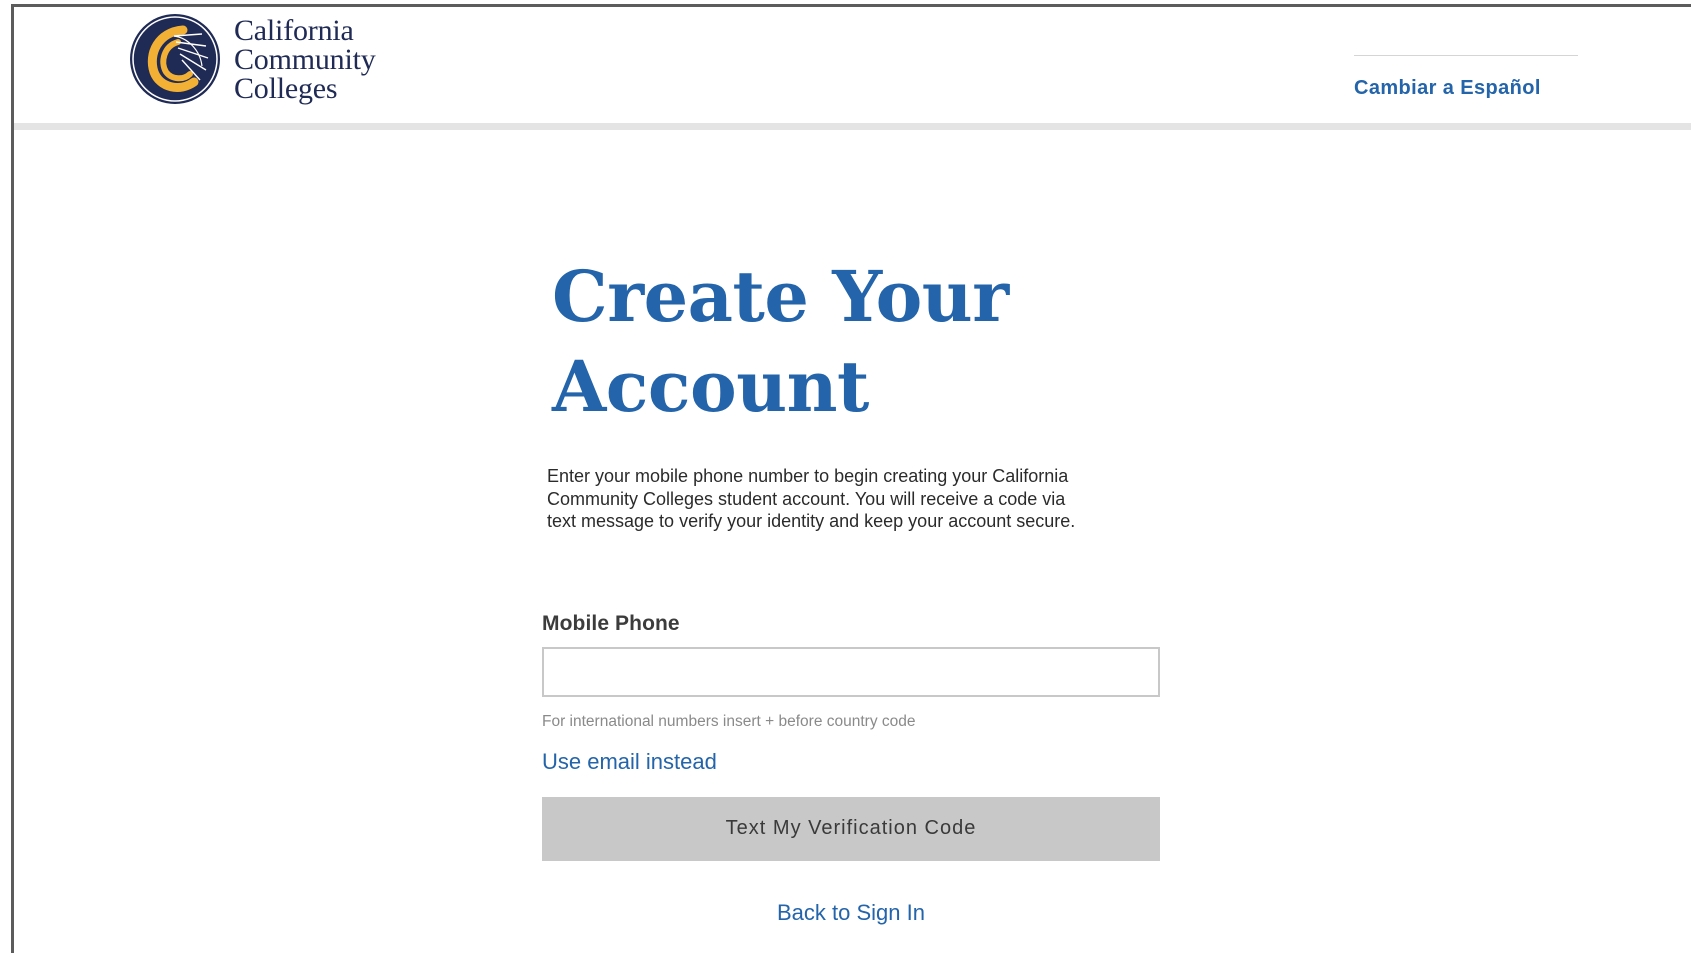 This screenshot has height=953, width=1691. What do you see at coordinates (611, 623) in the screenshot?
I see `mobile-phone-label: Mobile Phone` at bounding box center [611, 623].